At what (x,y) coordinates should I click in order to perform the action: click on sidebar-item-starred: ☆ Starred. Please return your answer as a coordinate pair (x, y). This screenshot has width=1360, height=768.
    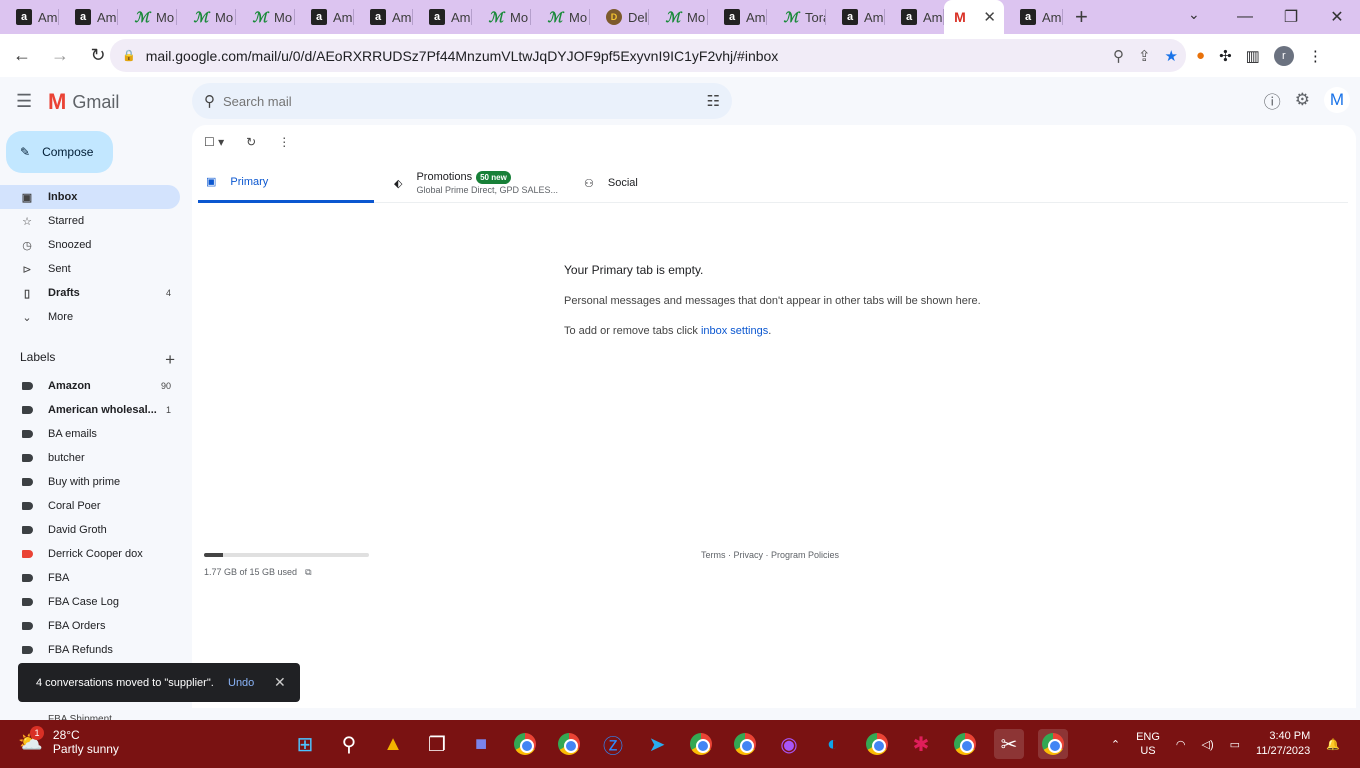
    Looking at the image, I should click on (90, 221).